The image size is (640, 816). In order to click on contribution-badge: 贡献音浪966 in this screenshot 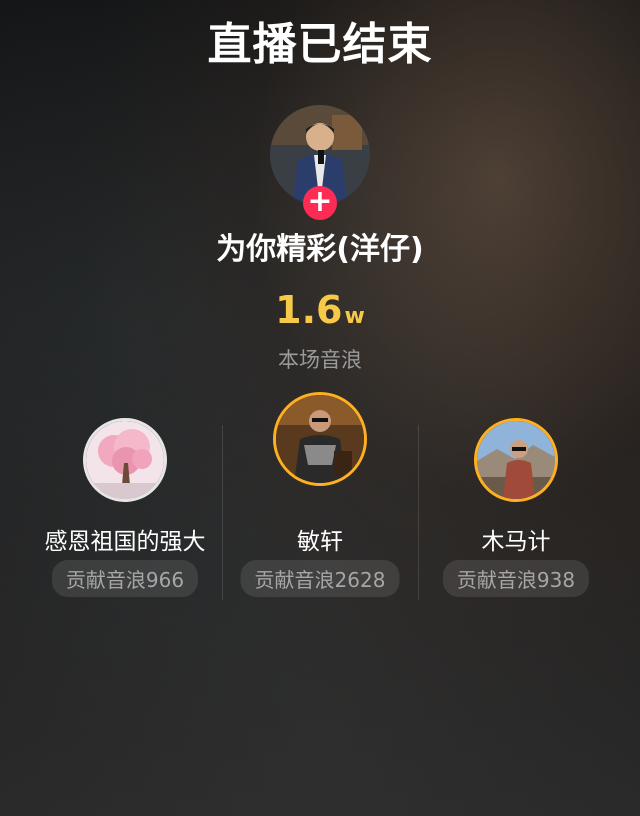, I will do `click(125, 578)`.